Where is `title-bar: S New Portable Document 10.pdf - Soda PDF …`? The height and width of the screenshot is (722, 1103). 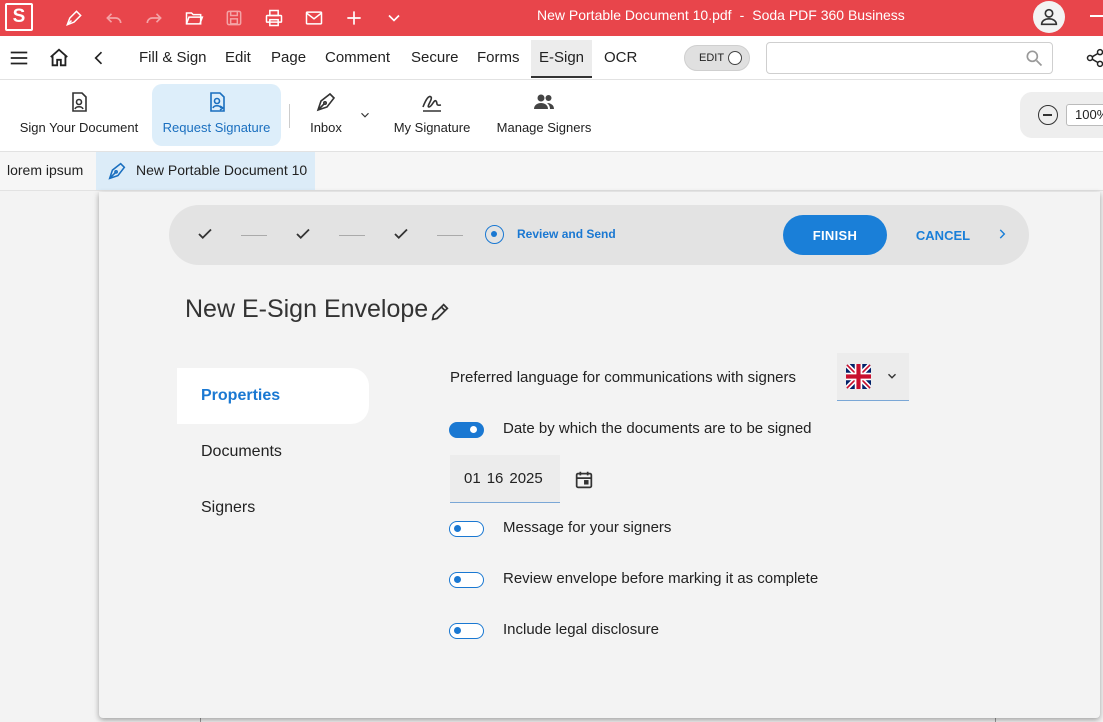 title-bar: S New Portable Document 10.pdf - Soda PDF … is located at coordinates (551, 18).